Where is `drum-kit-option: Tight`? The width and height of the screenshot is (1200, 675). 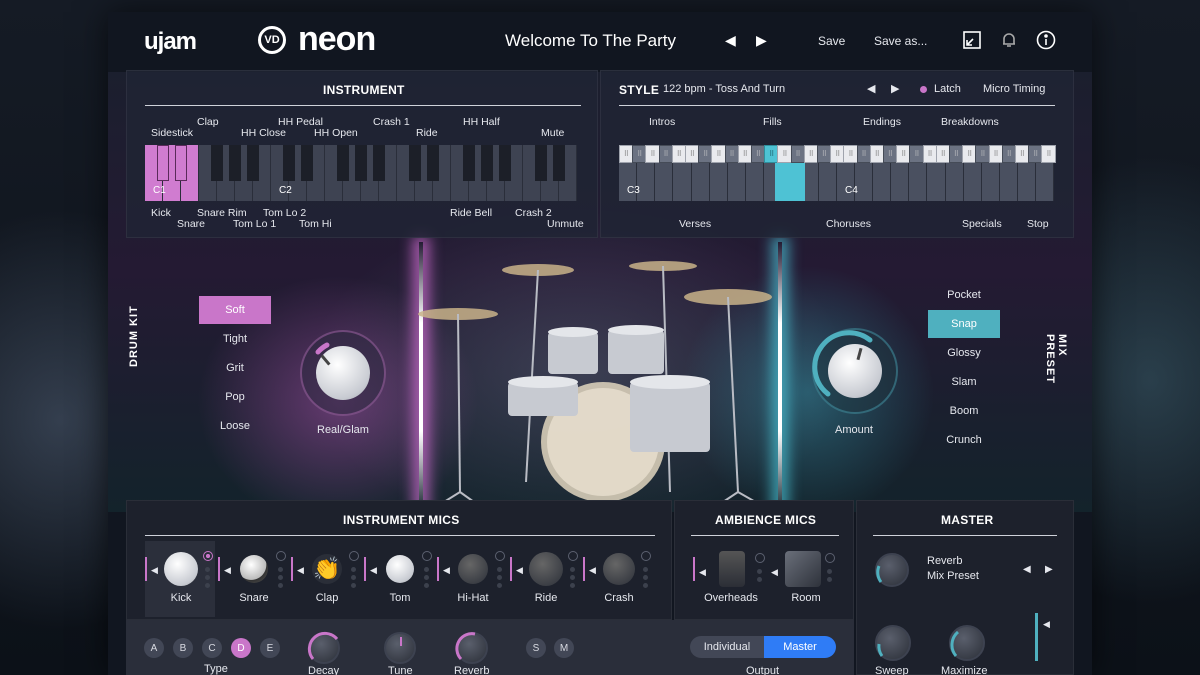
drum-kit-option: Tight is located at coordinates (235, 339).